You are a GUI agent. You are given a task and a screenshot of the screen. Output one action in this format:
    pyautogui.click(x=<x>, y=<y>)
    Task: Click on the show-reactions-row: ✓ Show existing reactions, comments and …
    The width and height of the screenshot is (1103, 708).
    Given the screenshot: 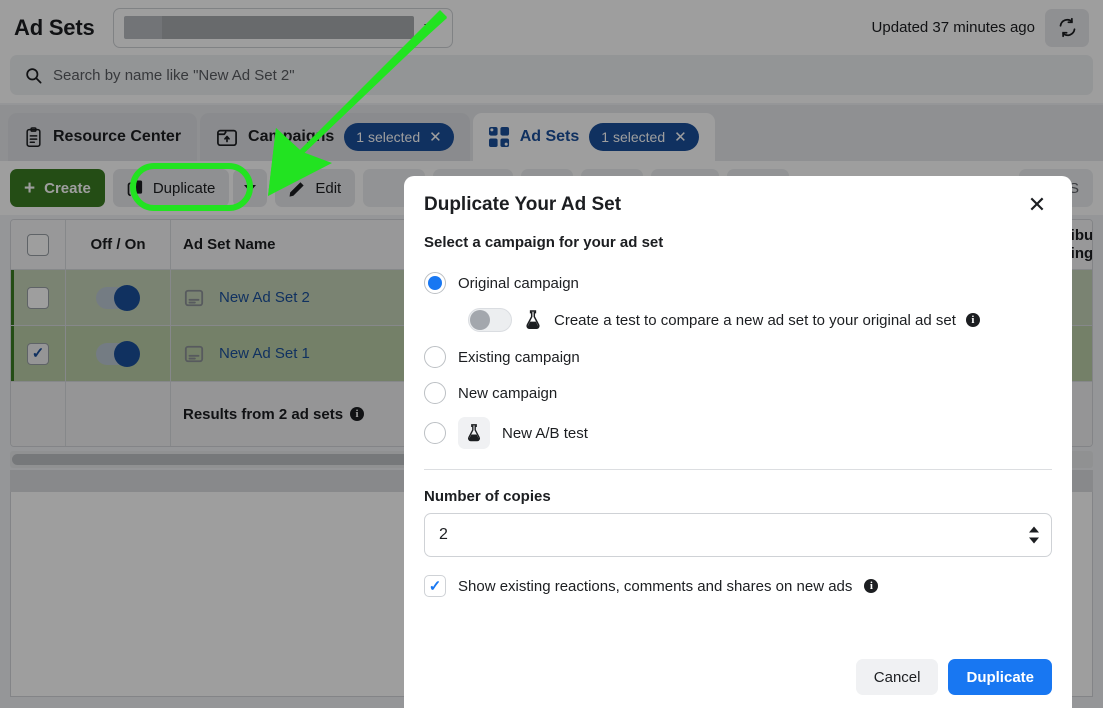 What is the action you would take?
    pyautogui.click(x=738, y=586)
    